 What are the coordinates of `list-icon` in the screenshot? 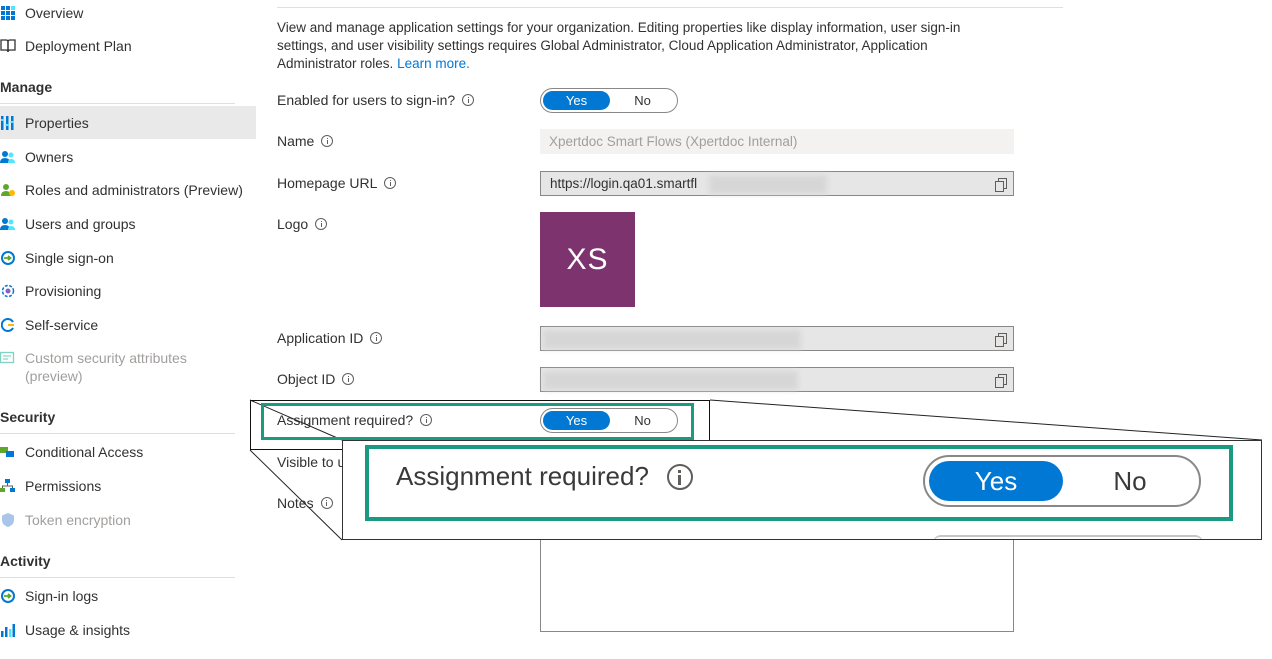 It's located at (8, 657).